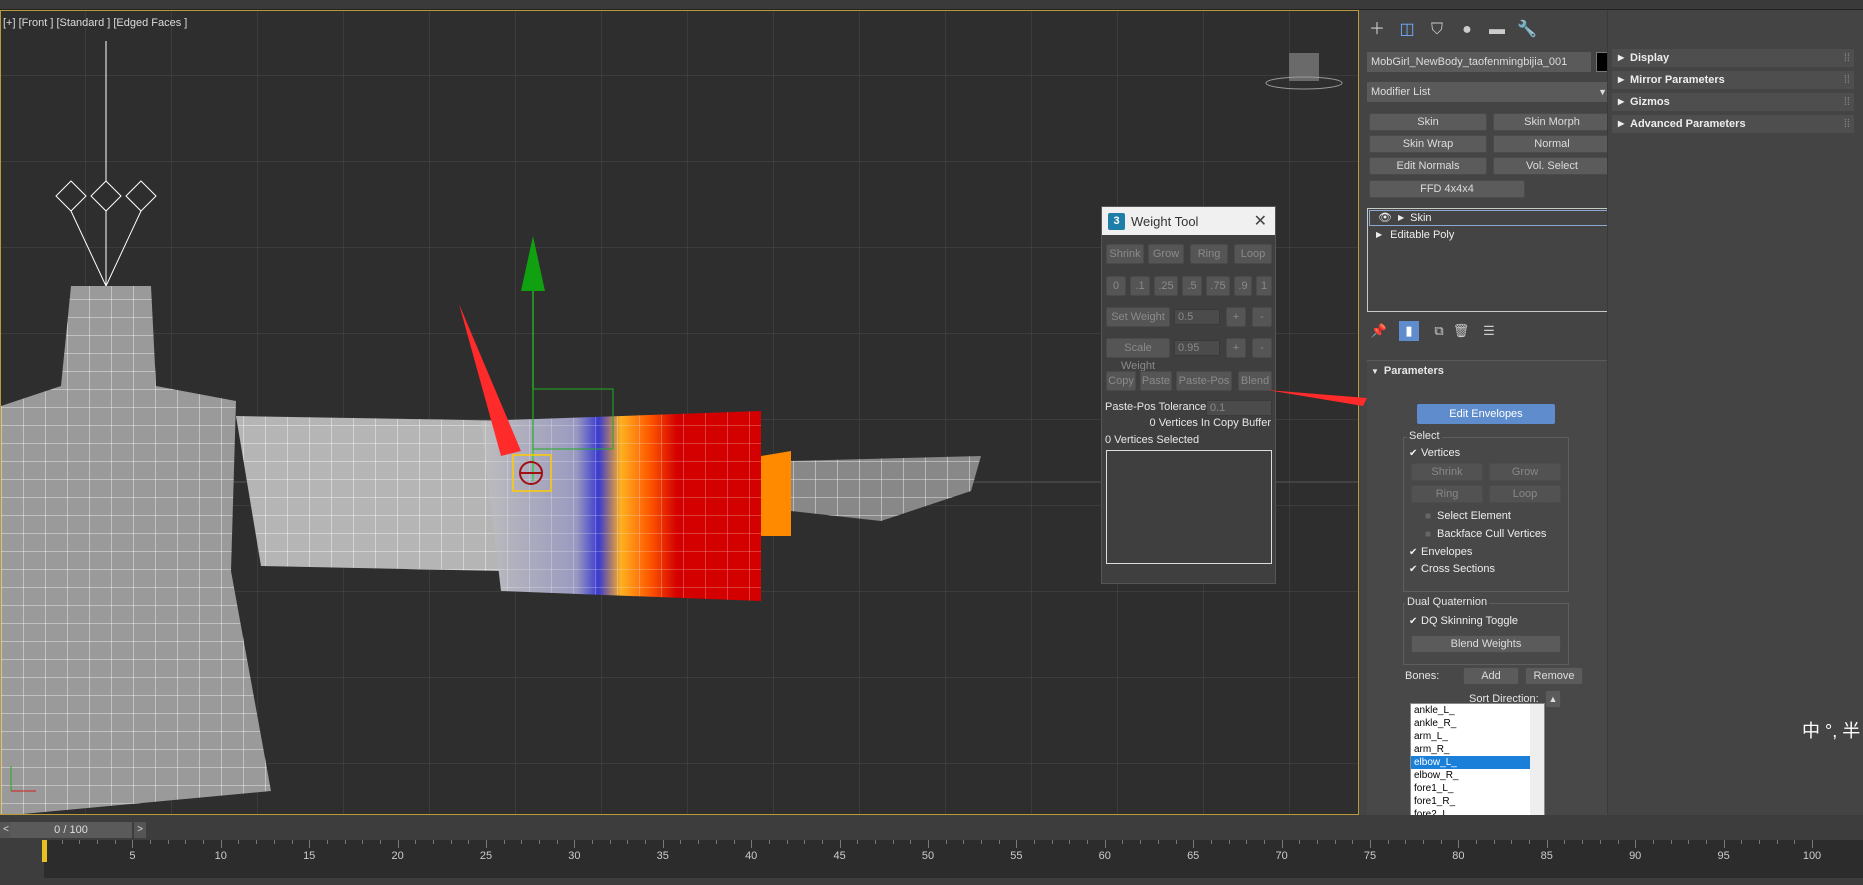  Describe the element at coordinates (1477, 775) in the screenshot. I see `bone-item: elbow_R_` at that location.